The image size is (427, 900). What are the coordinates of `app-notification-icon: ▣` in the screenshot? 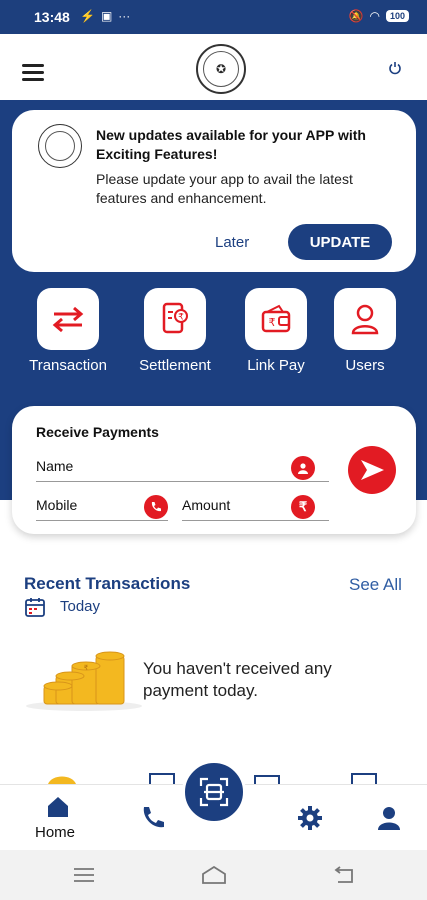 It's located at (106, 16).